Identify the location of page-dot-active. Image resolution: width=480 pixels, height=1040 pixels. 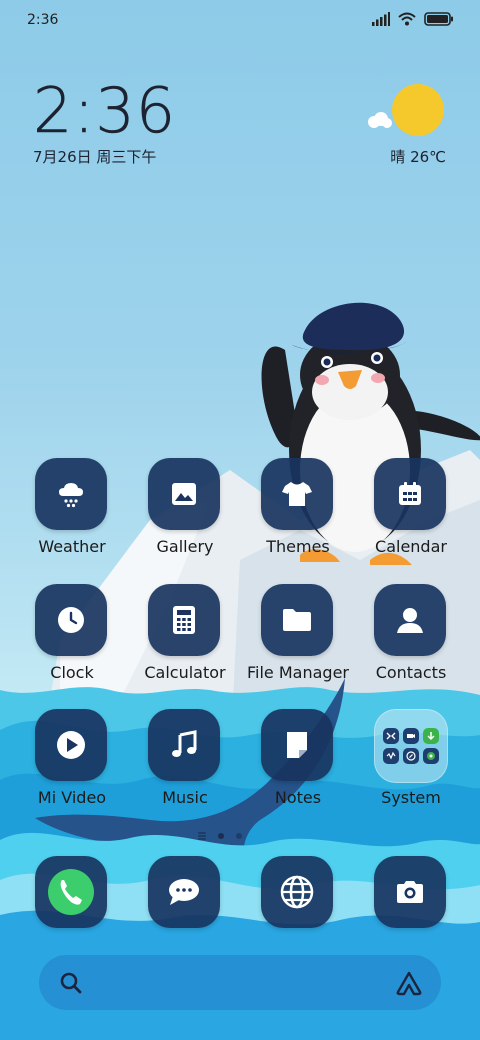
(221, 836).